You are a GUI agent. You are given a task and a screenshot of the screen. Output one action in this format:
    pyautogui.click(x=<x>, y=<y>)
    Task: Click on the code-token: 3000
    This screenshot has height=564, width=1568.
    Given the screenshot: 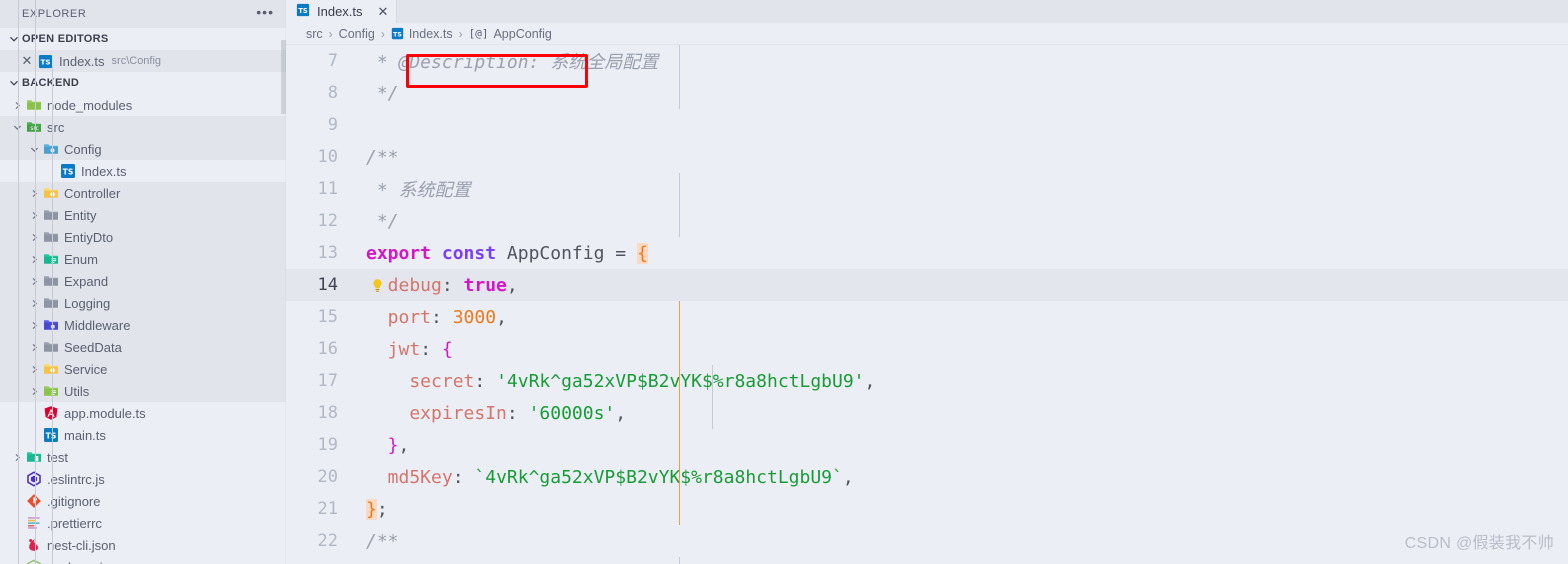 What is the action you would take?
    pyautogui.click(x=474, y=317)
    